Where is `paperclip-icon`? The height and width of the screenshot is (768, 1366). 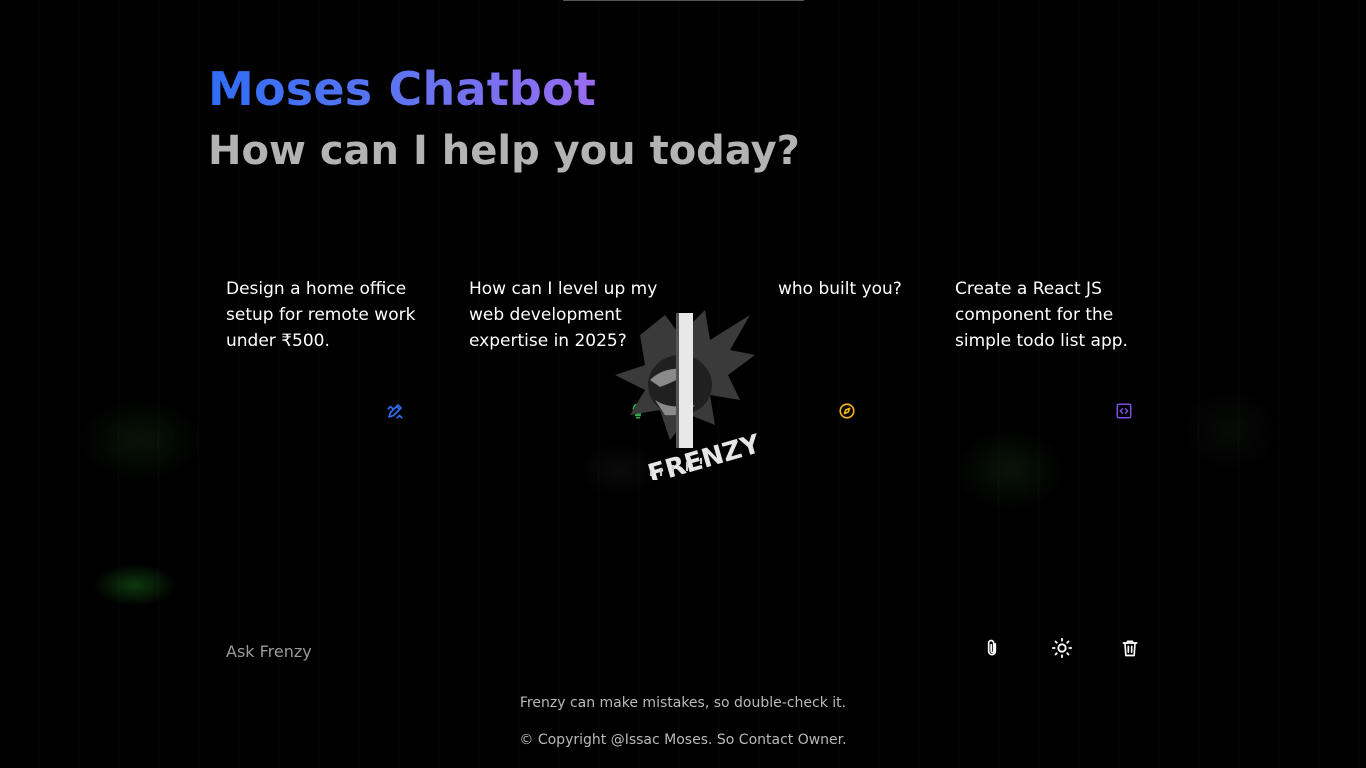 paperclip-icon is located at coordinates (992, 650).